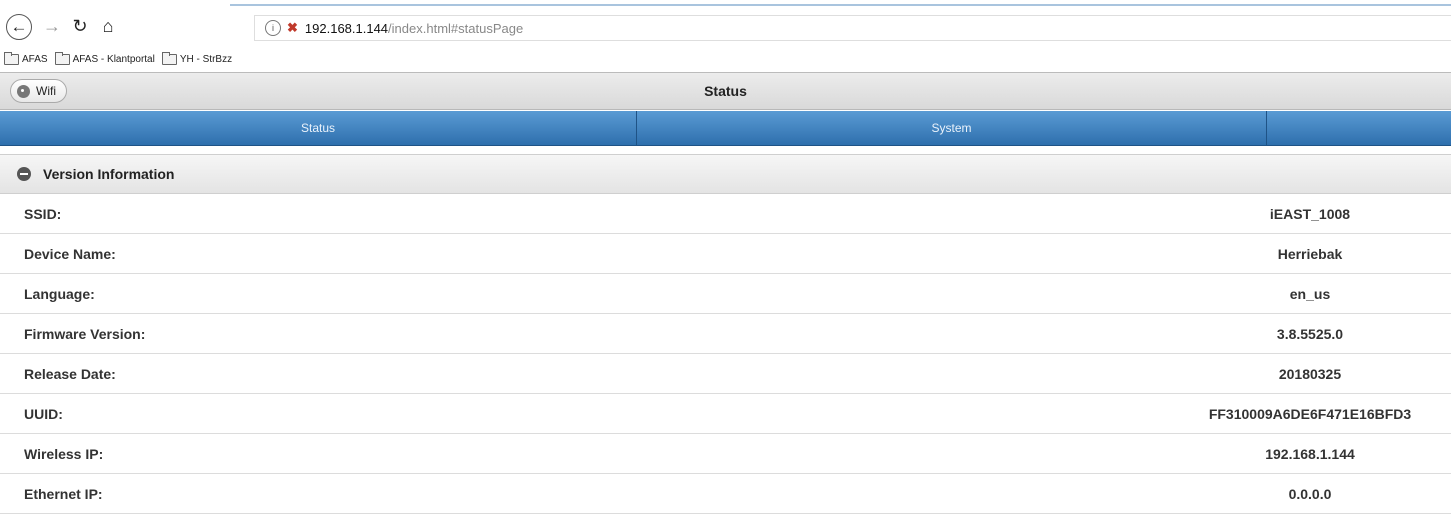 Image resolution: width=1451 pixels, height=515 pixels. Describe the element at coordinates (64, 453) in the screenshot. I see `info-label: Wireless IP:` at that location.